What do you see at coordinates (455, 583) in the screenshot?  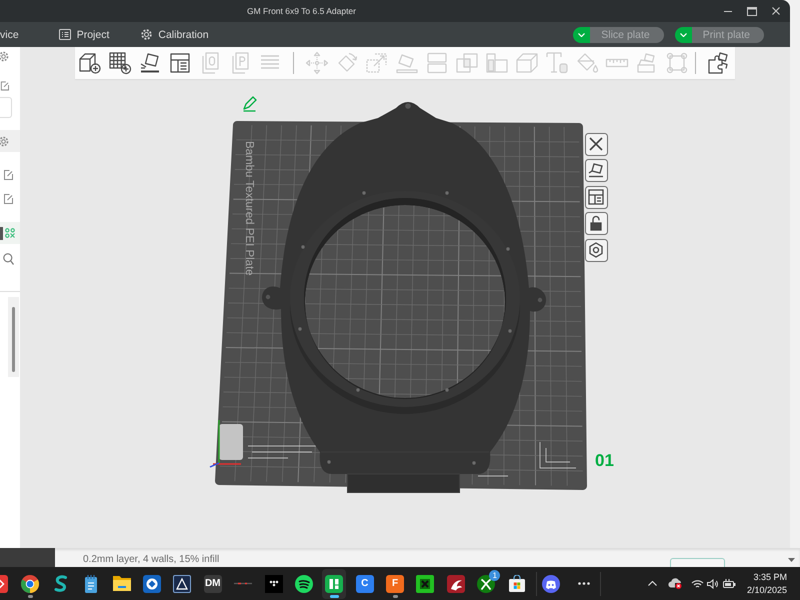 I see `swoosh-tile-icon` at bounding box center [455, 583].